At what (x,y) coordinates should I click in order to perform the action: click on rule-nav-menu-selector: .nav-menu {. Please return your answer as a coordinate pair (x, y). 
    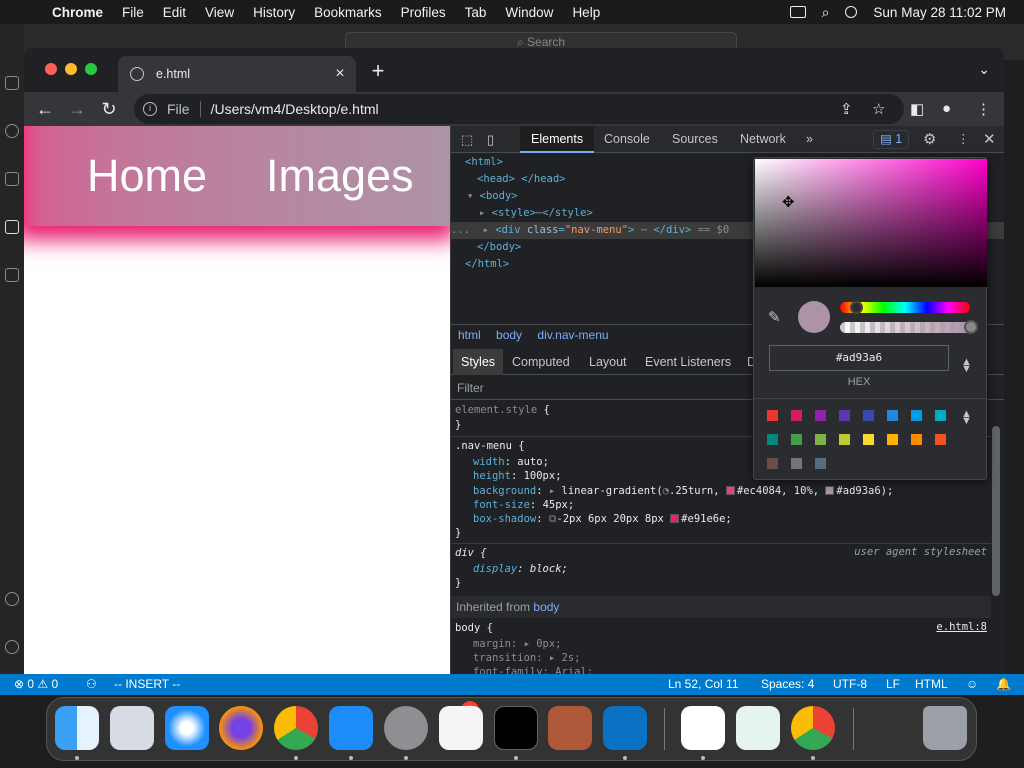
    Looking at the image, I should click on (490, 446).